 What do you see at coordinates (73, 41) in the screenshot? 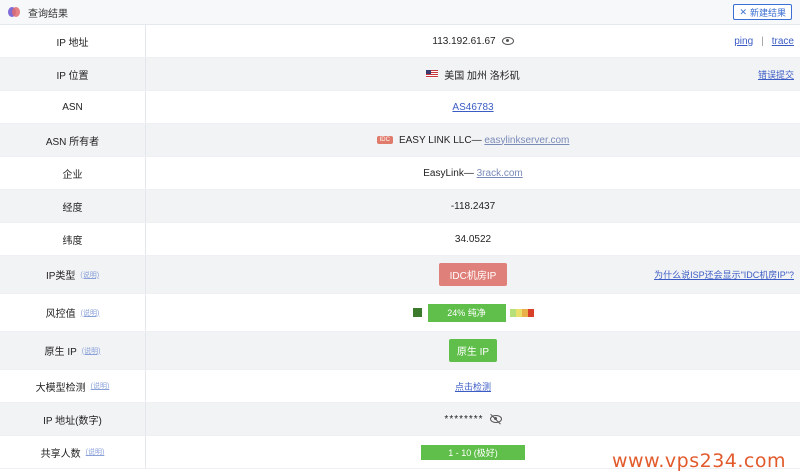
I see `row-label: IP 地址` at bounding box center [73, 41].